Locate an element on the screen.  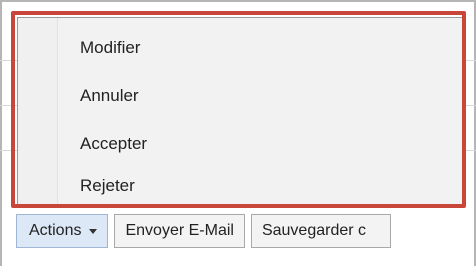
toolbar: Actions Envoyer E-Mail Sauvegarder c is located at coordinates (203, 231).